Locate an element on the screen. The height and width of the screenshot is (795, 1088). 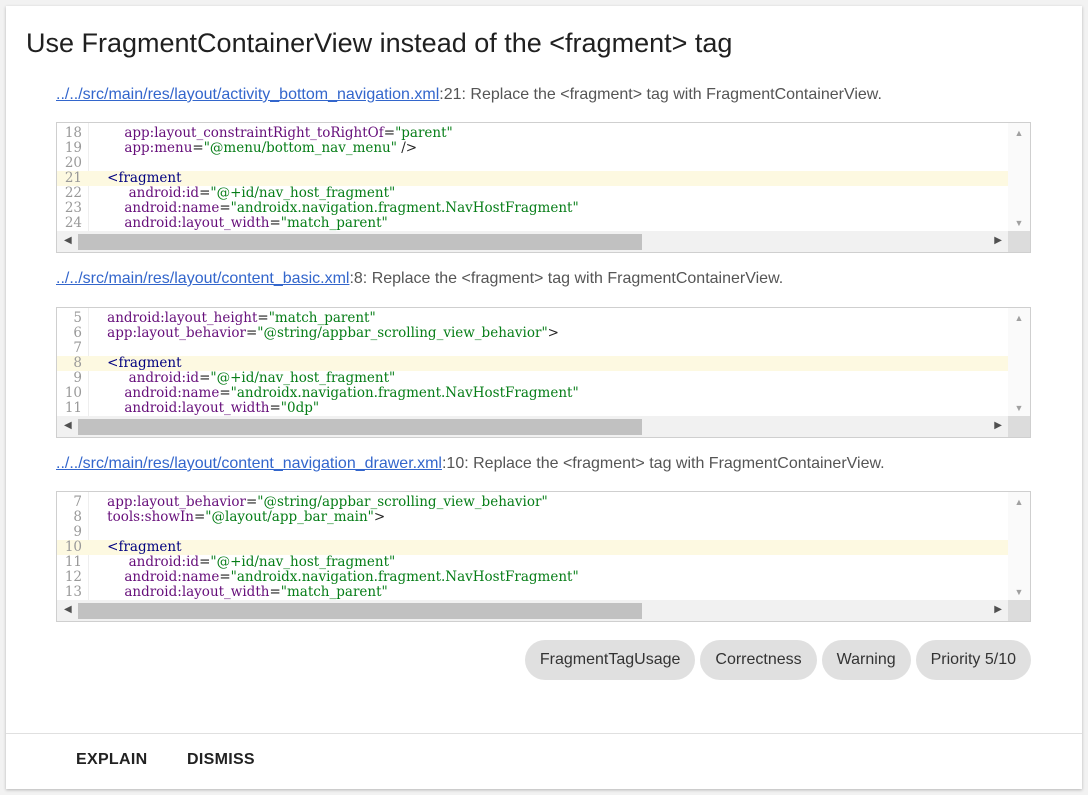
code-line: 20 is located at coordinates (533, 163).